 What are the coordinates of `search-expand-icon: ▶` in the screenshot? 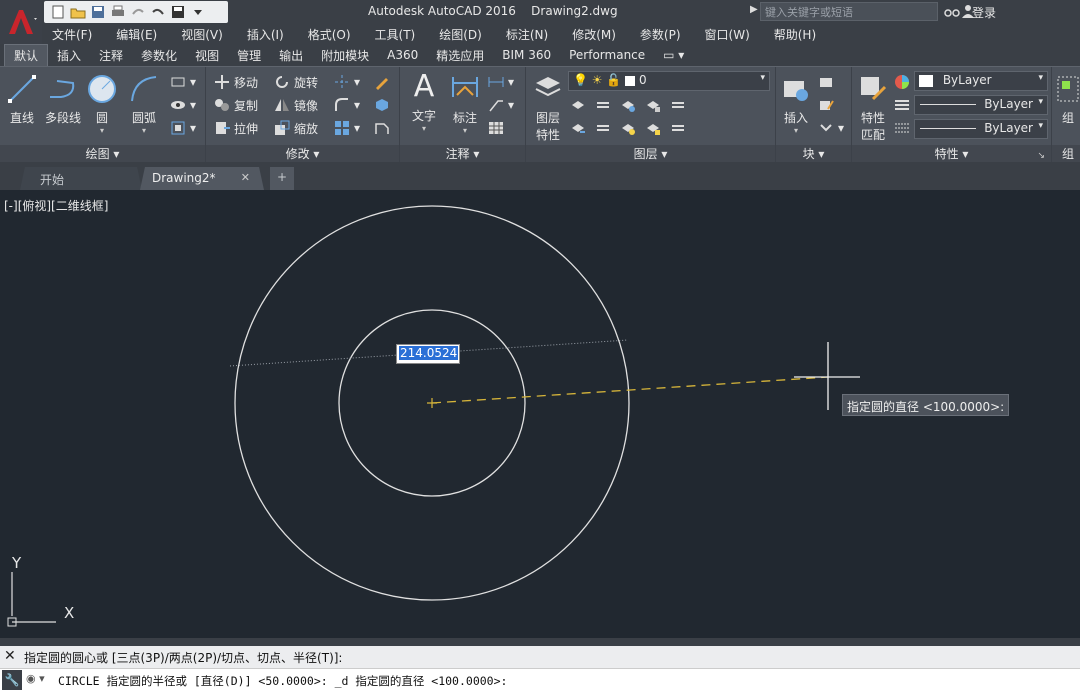 It's located at (754, 9).